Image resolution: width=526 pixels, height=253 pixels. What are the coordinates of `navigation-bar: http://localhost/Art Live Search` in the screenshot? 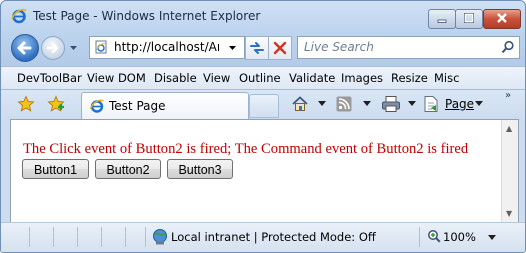 It's located at (263, 48).